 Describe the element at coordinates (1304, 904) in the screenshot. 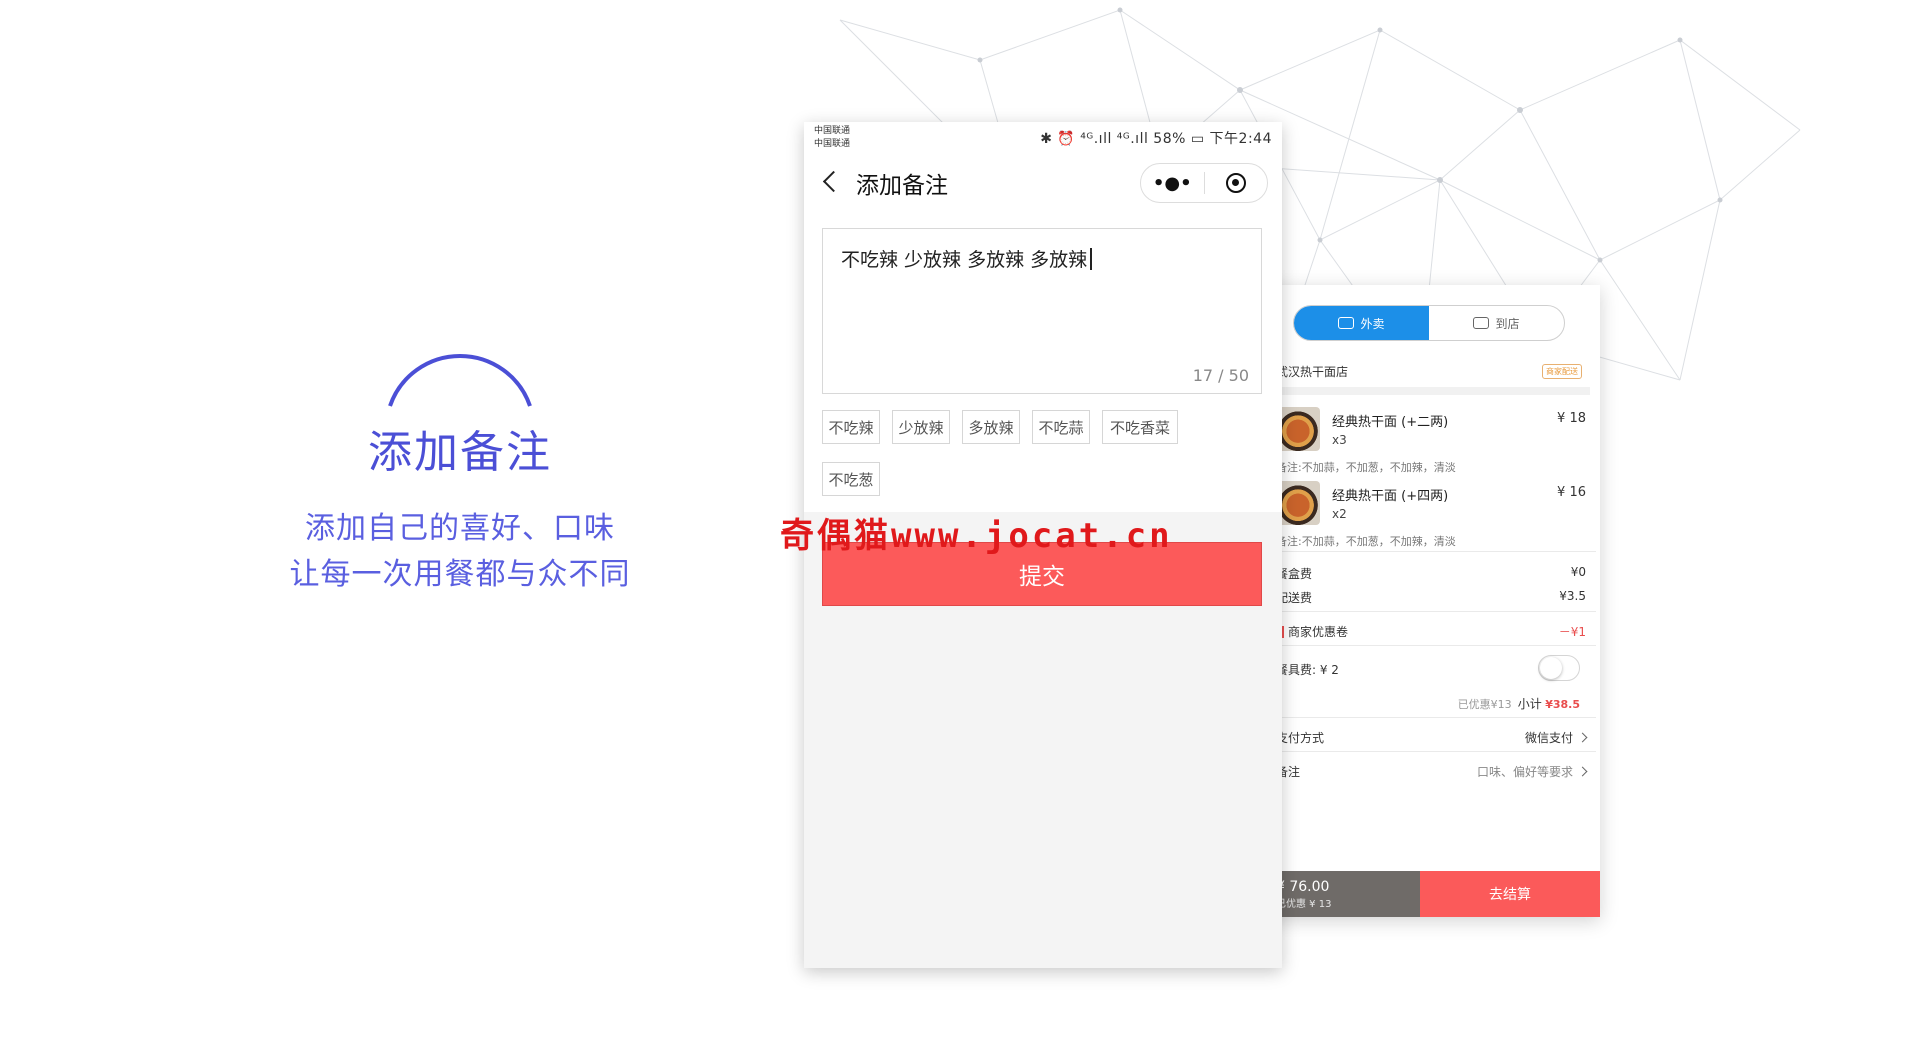

I see `total-discount: 已优惠 ¥ 13` at that location.